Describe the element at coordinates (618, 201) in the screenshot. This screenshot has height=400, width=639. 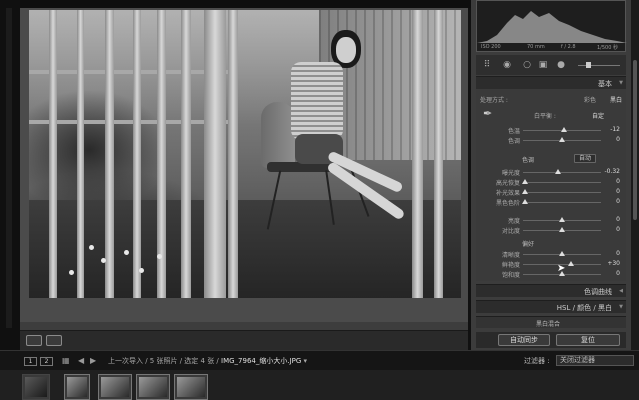
I see `slider-value-blacks: 0` at that location.